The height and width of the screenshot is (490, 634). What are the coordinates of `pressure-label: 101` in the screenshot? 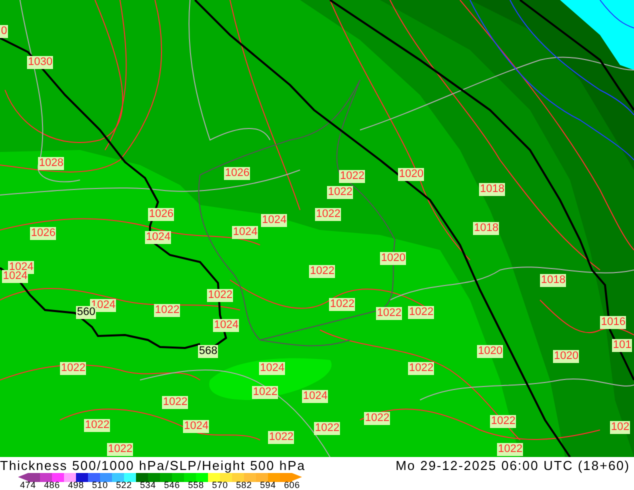 It's located at (622, 345).